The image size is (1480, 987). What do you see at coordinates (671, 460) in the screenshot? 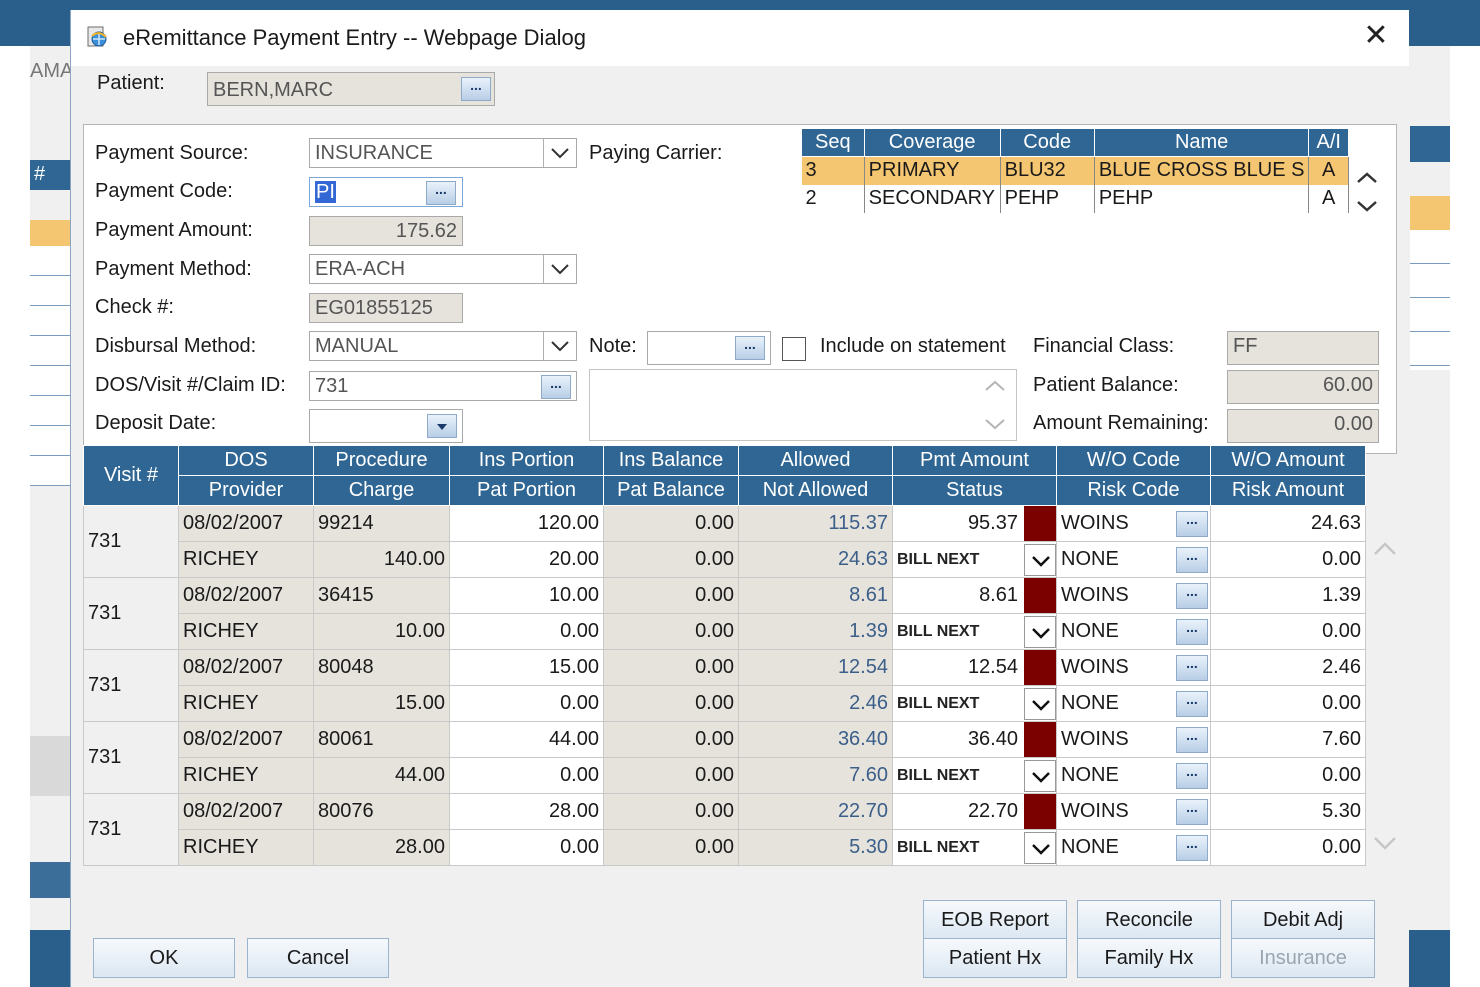
I see `column-header-ins-balance: Ins Balance` at bounding box center [671, 460].